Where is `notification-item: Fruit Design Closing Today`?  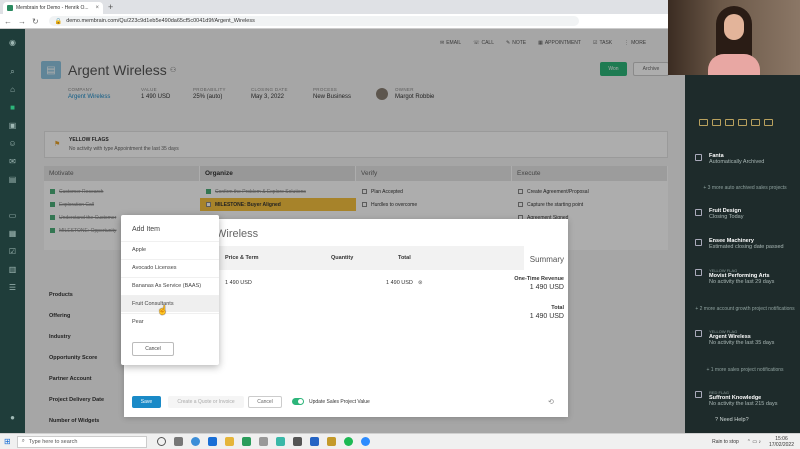 notification-item: Fruit Design Closing Today is located at coordinates (745, 214).